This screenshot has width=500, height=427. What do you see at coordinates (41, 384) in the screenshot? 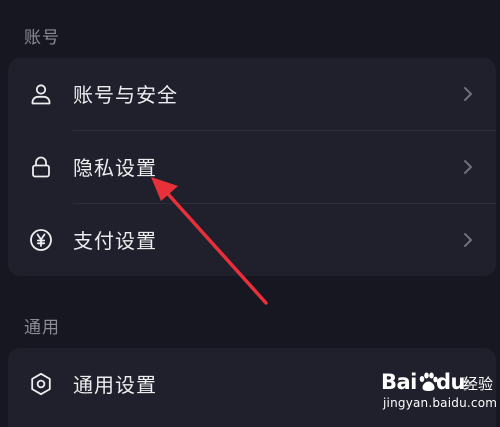
I see `gear-icon` at bounding box center [41, 384].